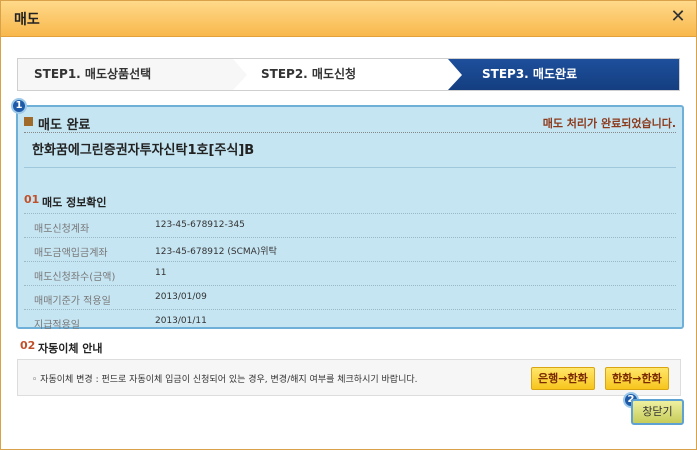 The image size is (697, 450). What do you see at coordinates (181, 297) in the screenshot?
I see `row-value: 2013/01/09` at bounding box center [181, 297].